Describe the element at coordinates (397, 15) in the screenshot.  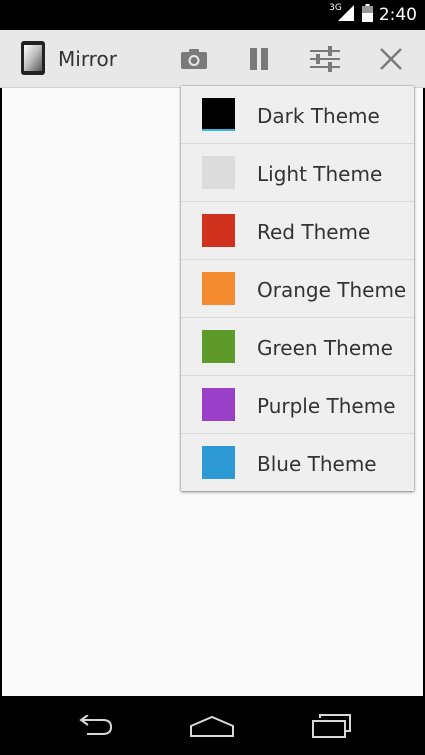
I see `clock: 2:40` at that location.